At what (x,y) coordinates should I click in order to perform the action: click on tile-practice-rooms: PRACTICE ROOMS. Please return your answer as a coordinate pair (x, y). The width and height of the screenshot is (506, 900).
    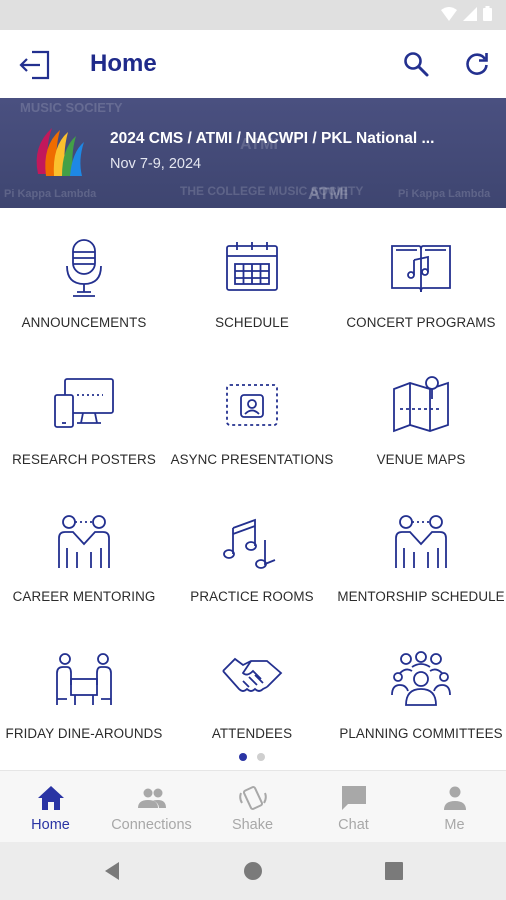
    Looking at the image, I should click on (252, 550).